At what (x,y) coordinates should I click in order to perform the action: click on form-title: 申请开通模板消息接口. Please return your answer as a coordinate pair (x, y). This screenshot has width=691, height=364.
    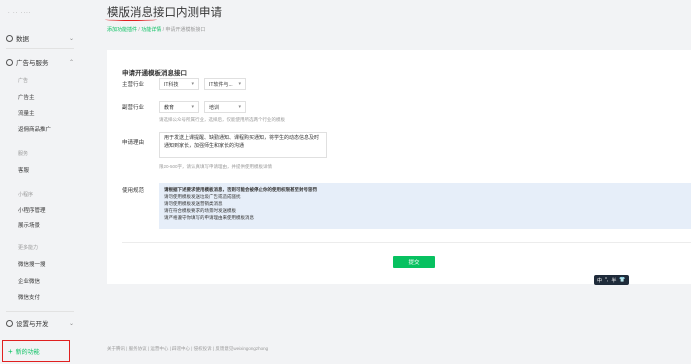
    Looking at the image, I should click on (154, 73).